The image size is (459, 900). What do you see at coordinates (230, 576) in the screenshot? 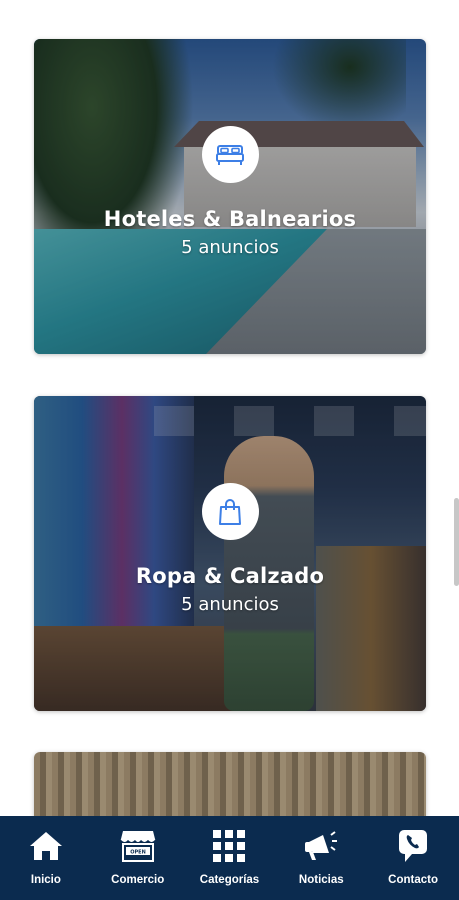
I see `category-title: Ropa & Calzado` at bounding box center [230, 576].